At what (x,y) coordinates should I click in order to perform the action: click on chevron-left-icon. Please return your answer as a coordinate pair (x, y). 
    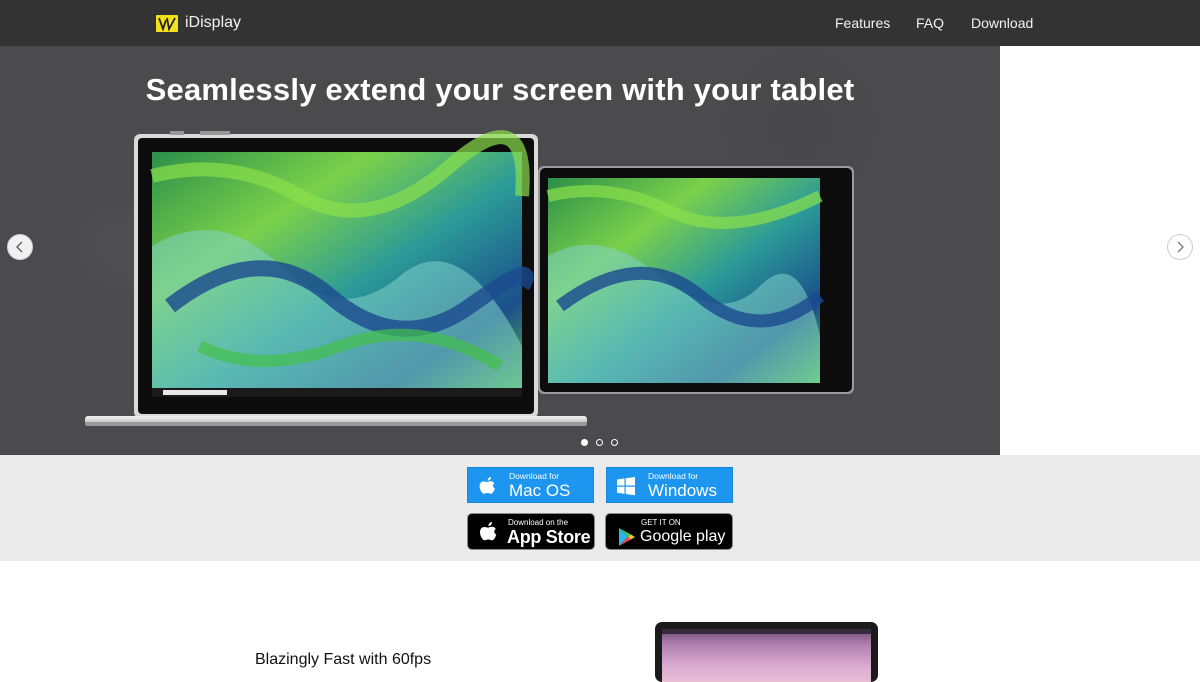
    Looking at the image, I should click on (19, 247).